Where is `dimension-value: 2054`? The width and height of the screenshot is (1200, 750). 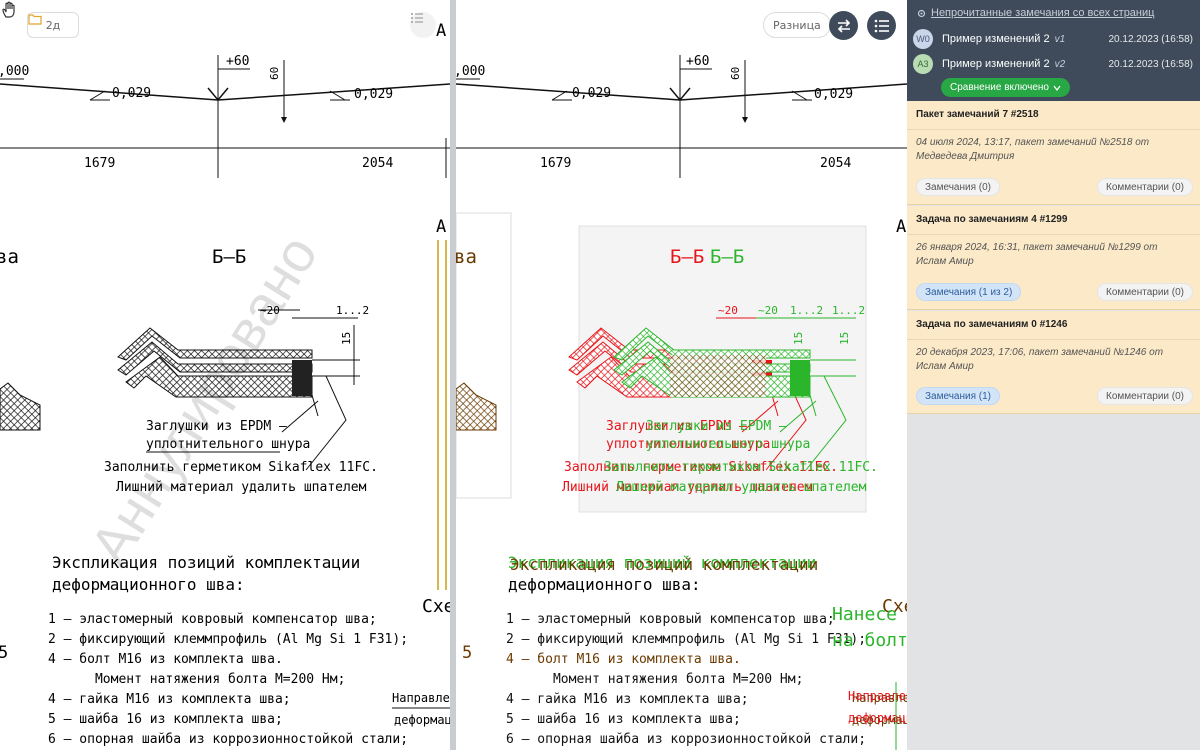 dimension-value: 2054 is located at coordinates (835, 163).